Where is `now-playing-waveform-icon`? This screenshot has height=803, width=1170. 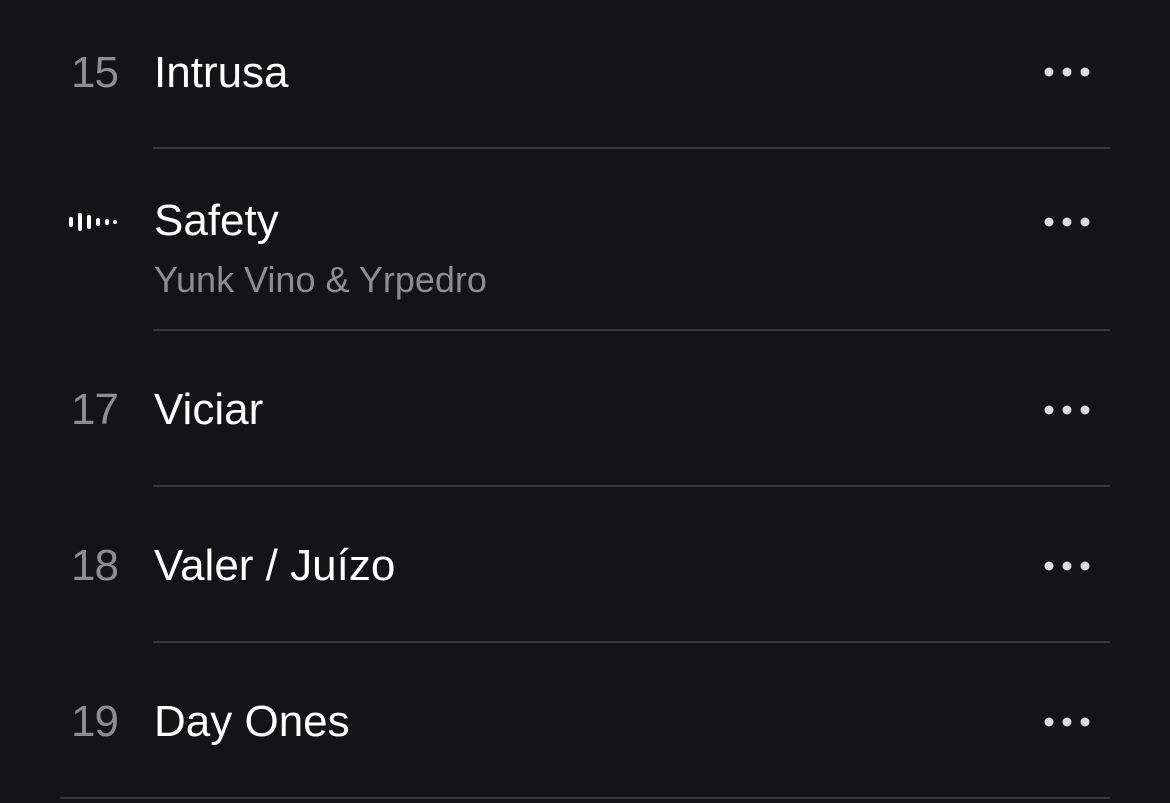 now-playing-waveform-icon is located at coordinates (93, 222).